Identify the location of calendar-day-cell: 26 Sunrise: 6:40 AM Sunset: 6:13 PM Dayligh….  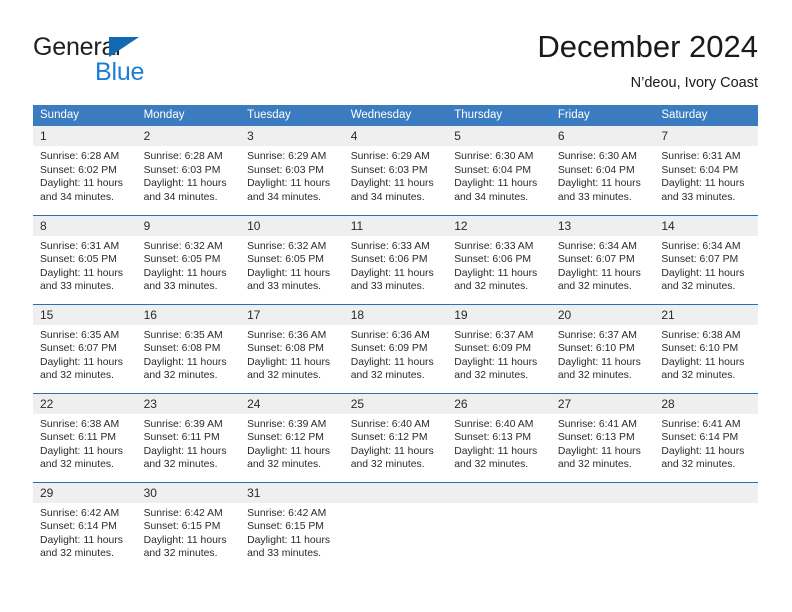
(499, 437).